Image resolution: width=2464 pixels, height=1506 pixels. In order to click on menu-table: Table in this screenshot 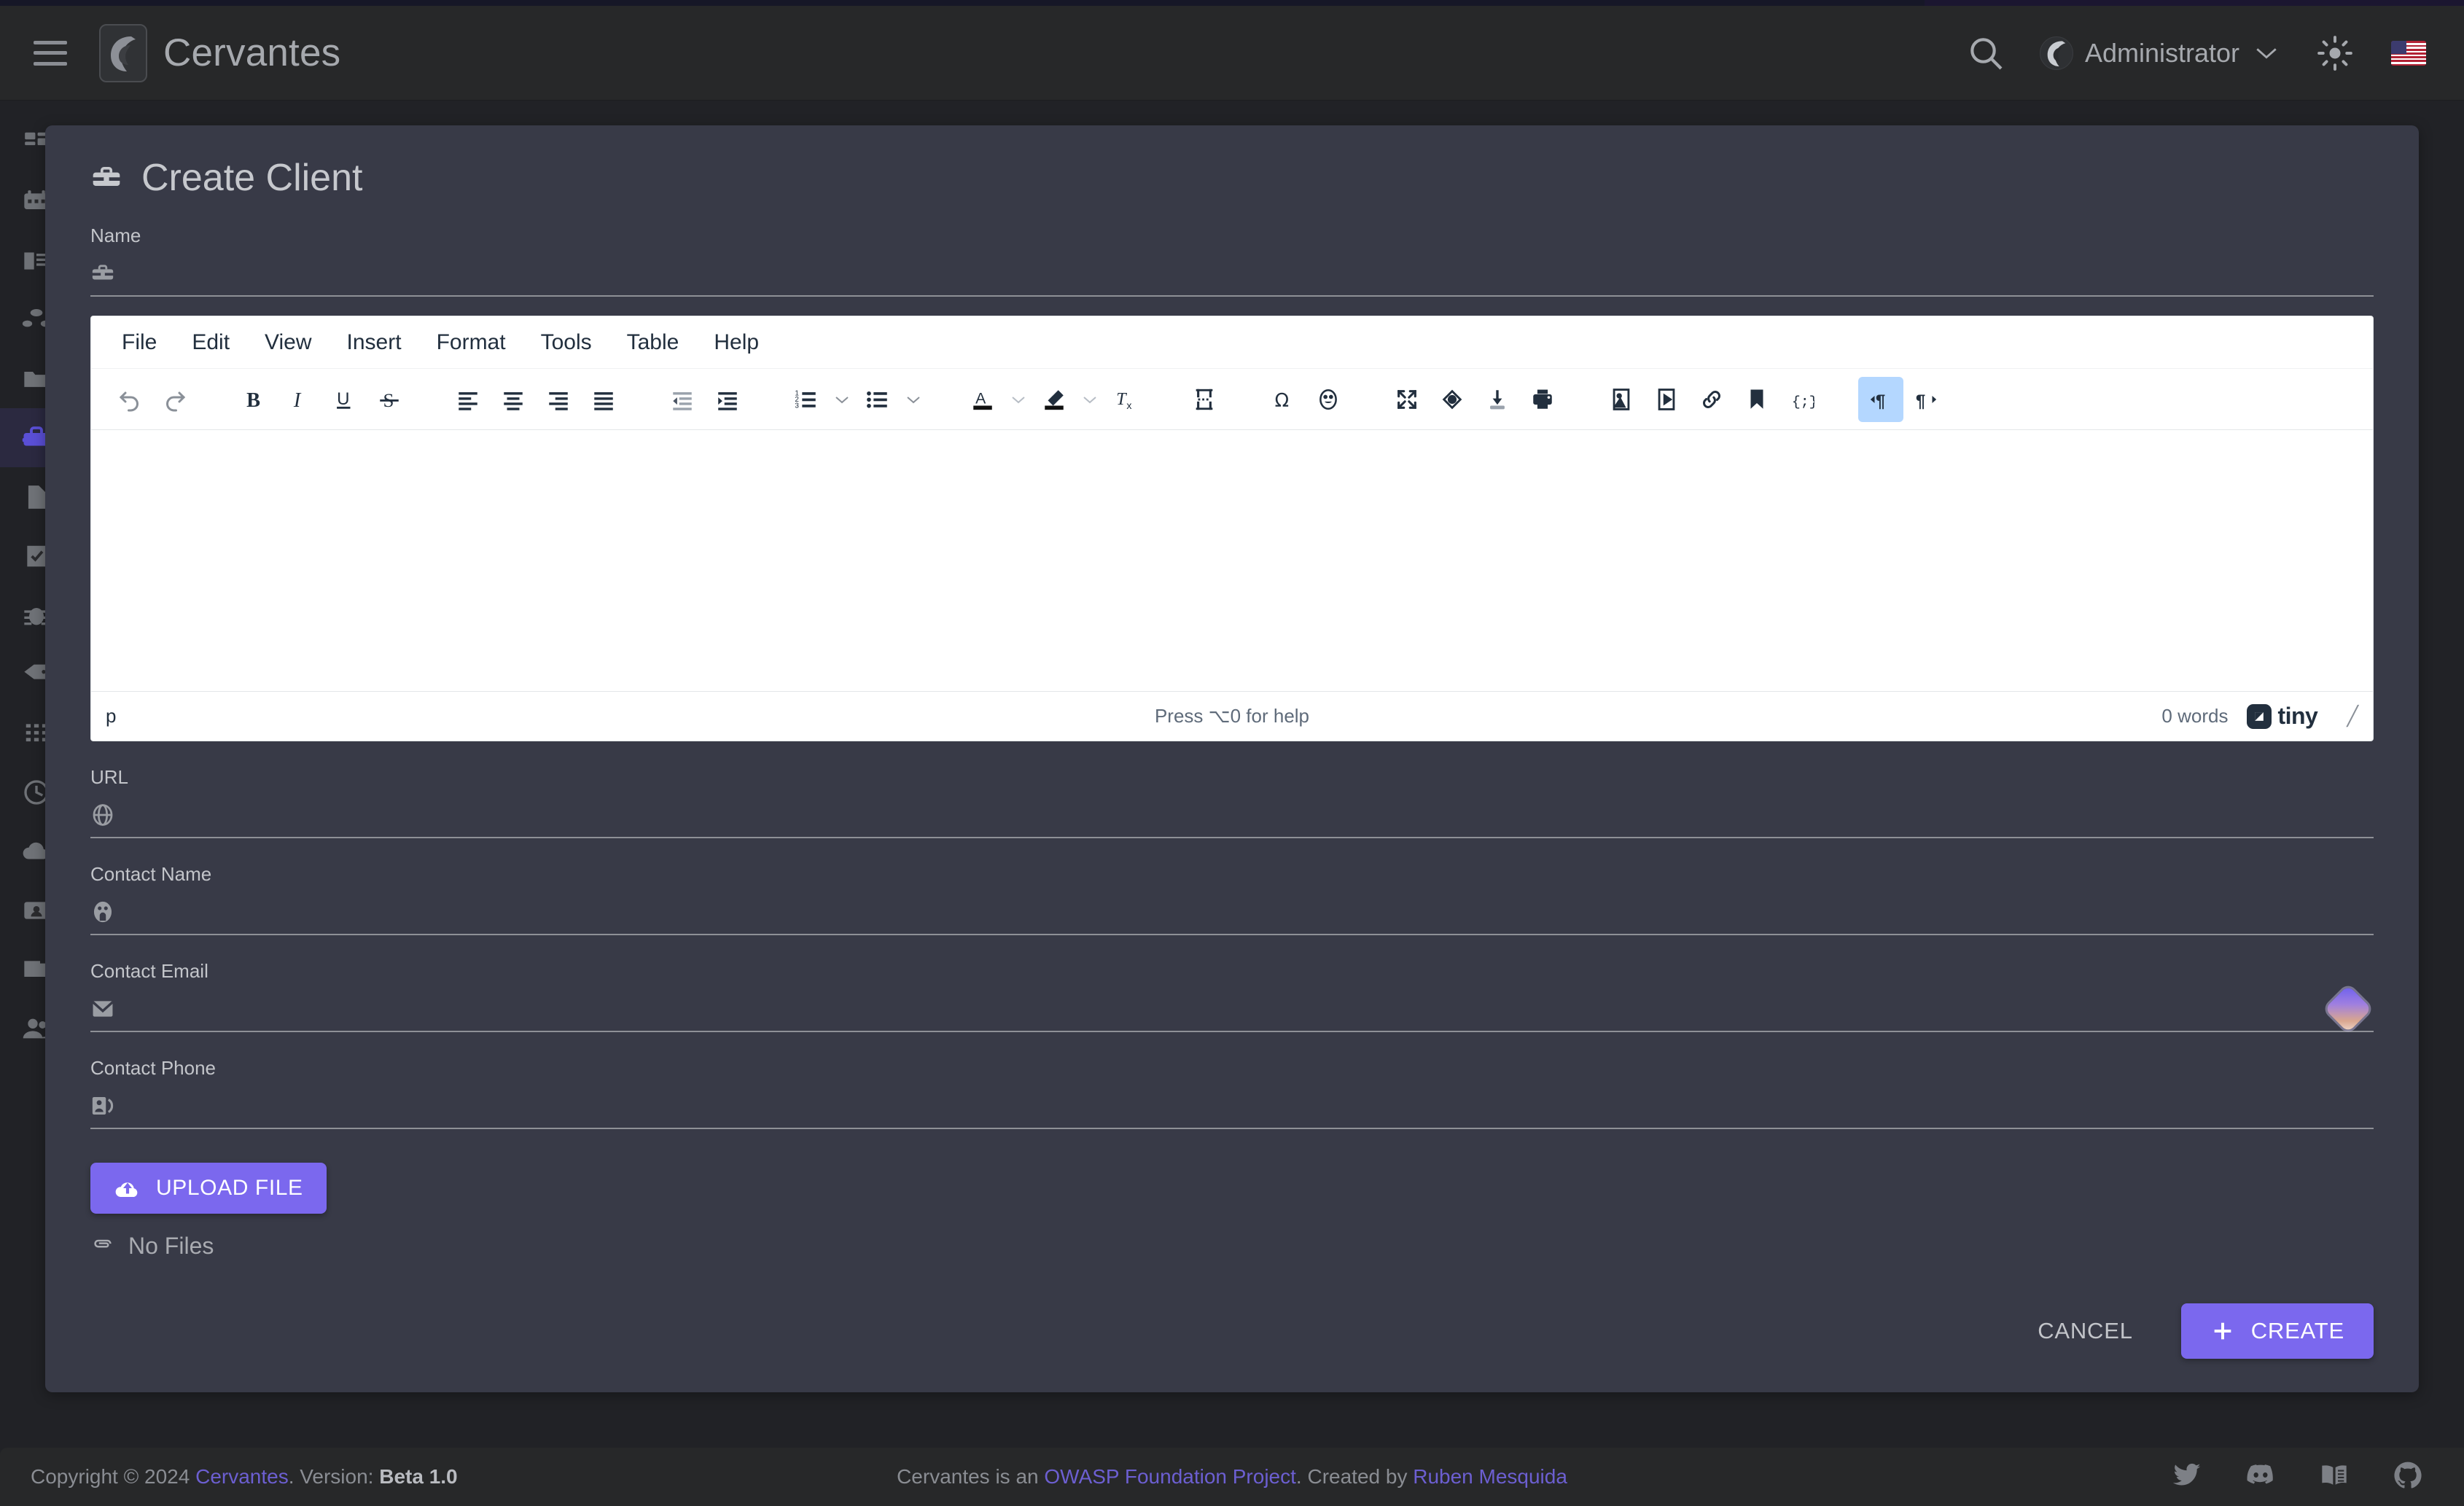, I will do `click(653, 342)`.